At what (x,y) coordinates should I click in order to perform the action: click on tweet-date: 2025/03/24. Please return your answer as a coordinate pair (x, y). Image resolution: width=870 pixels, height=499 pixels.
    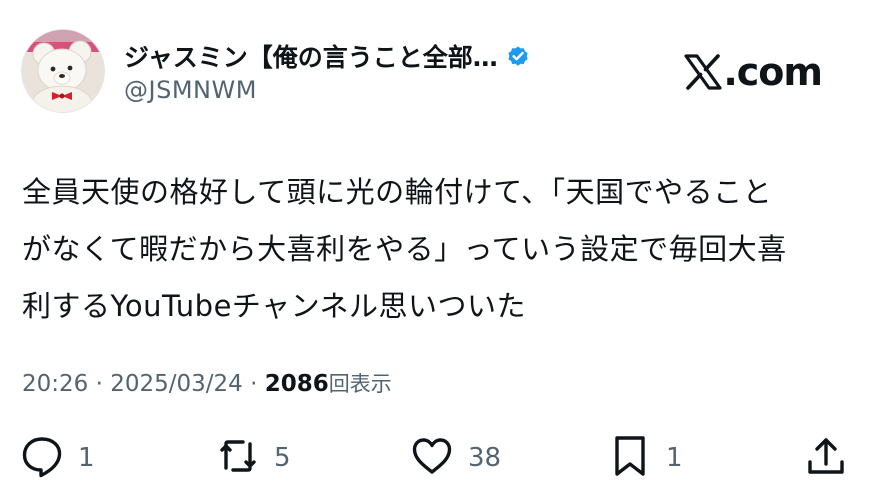
    Looking at the image, I should click on (176, 384).